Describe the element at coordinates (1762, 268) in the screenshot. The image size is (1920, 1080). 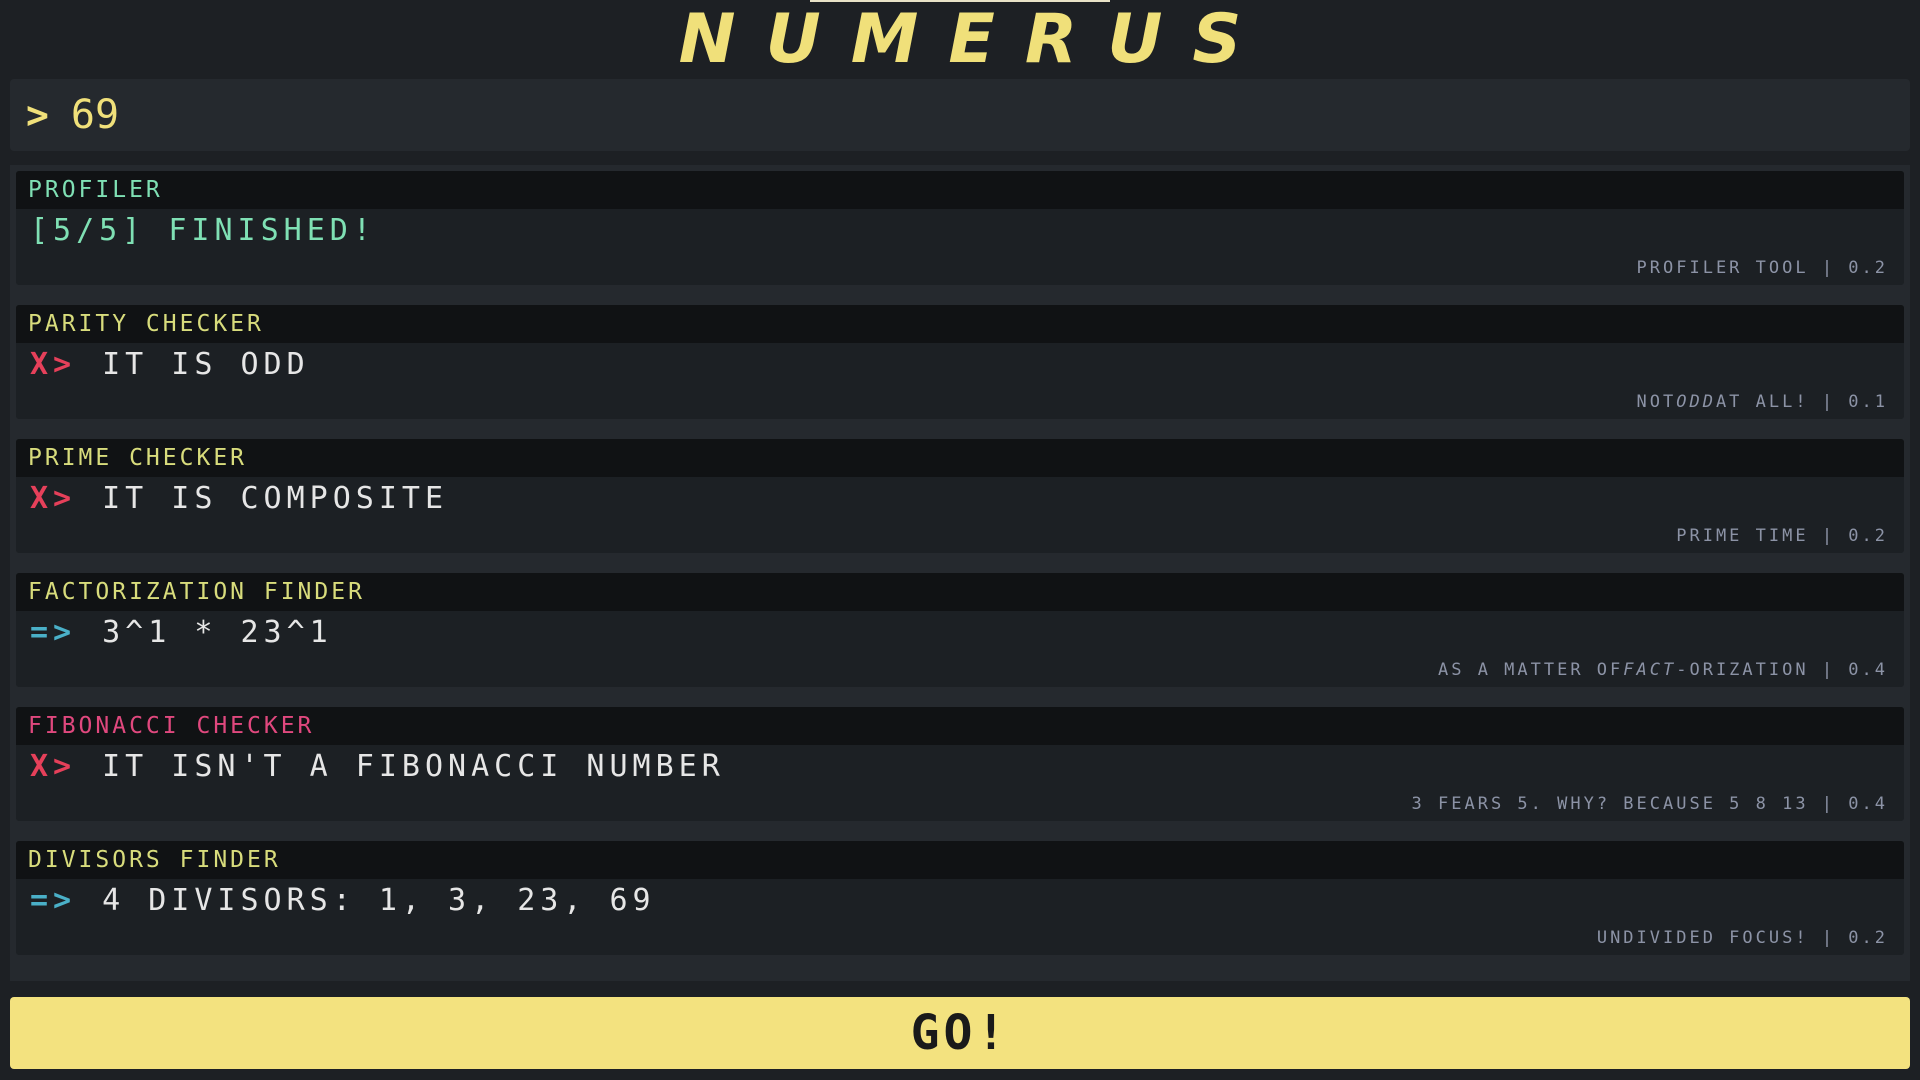
I see `card-footer-text: PROFILER TOOL | 0.2` at that location.